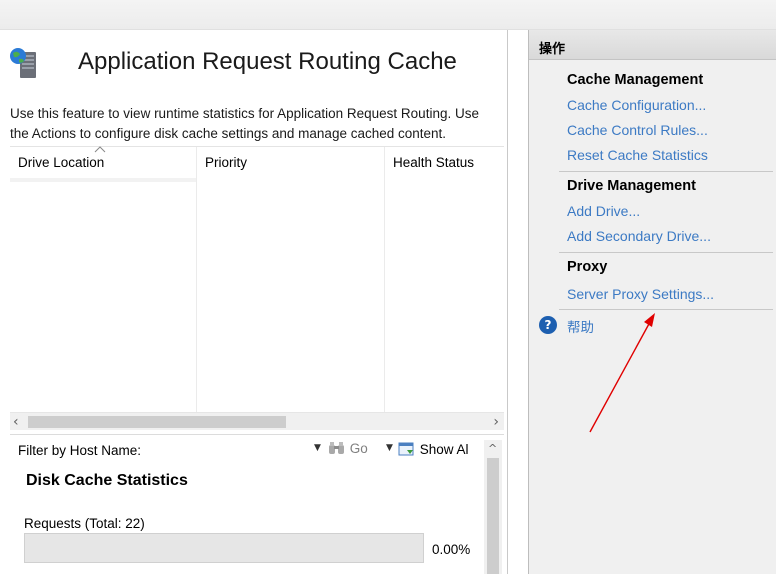  I want to click on section-drive-management: Drive Management, so click(631, 186).